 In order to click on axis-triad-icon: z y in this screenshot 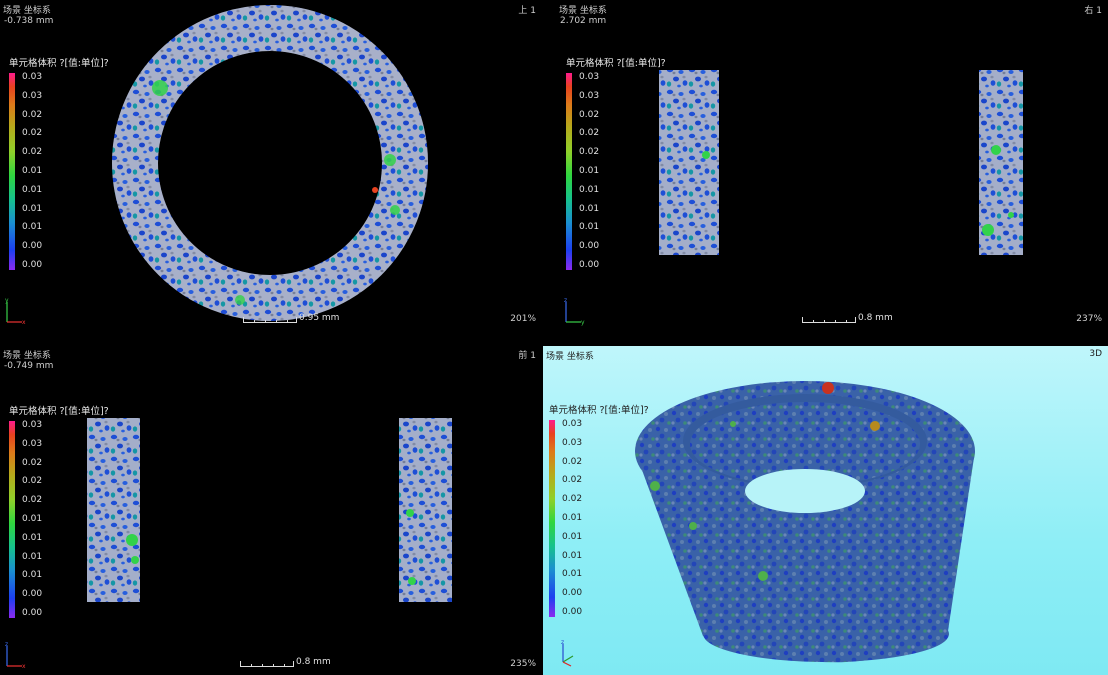, I will do `click(574, 311)`.